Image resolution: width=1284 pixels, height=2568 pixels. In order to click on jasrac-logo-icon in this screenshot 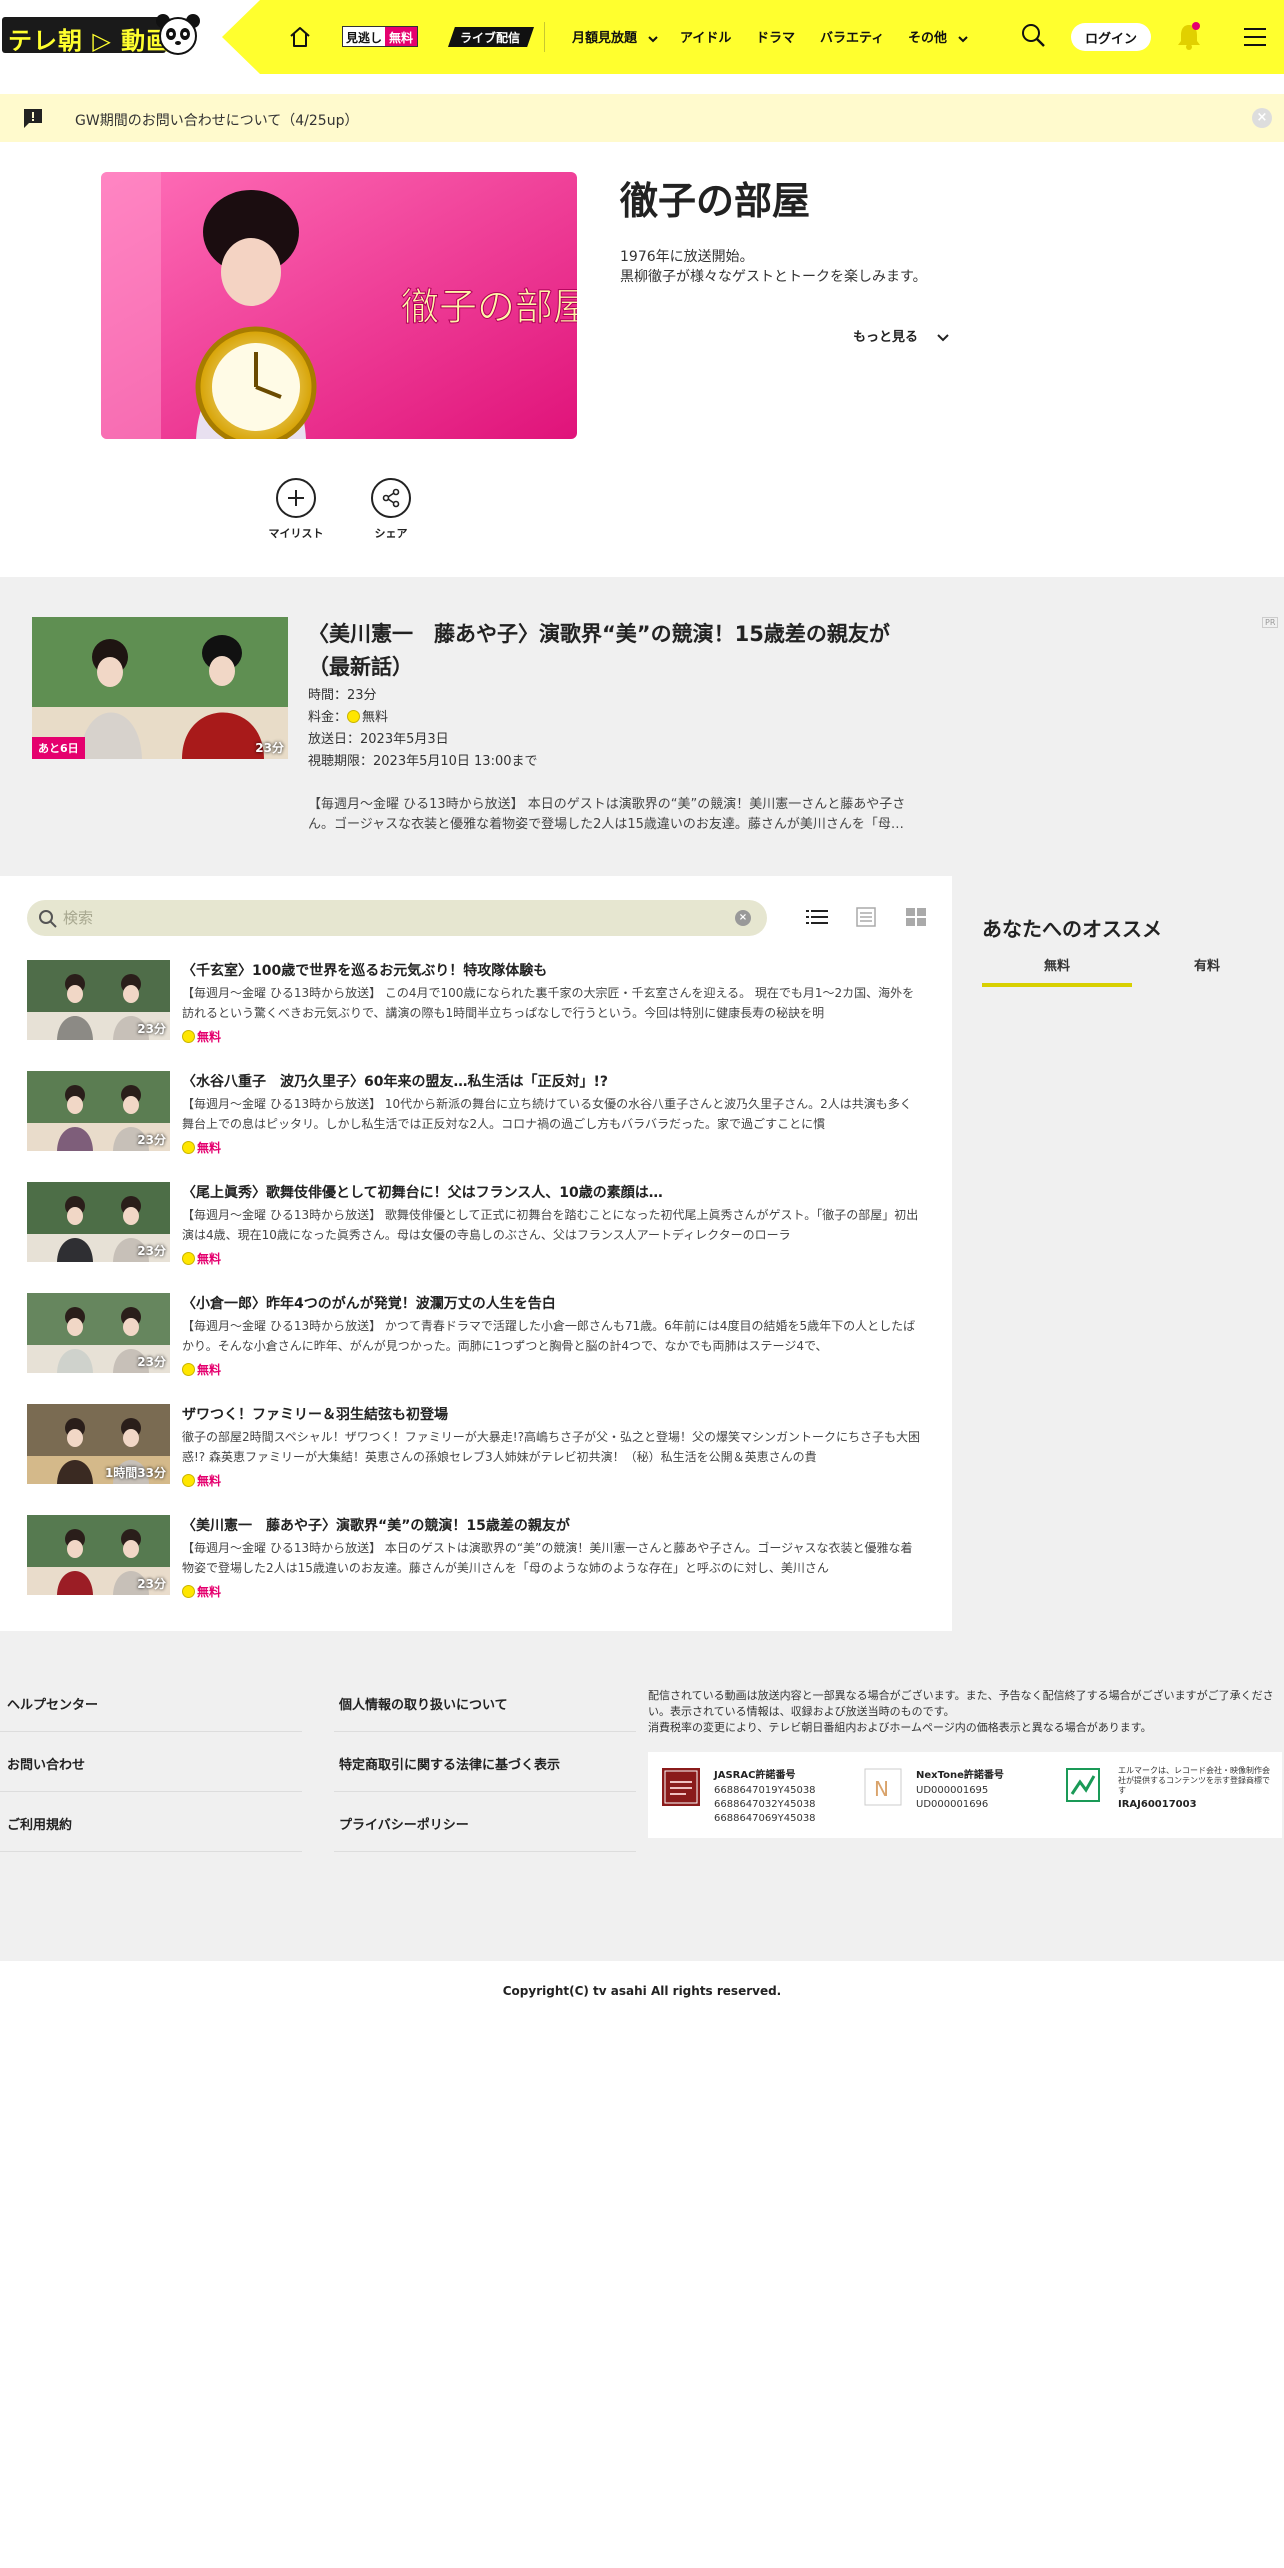, I will do `click(681, 1787)`.